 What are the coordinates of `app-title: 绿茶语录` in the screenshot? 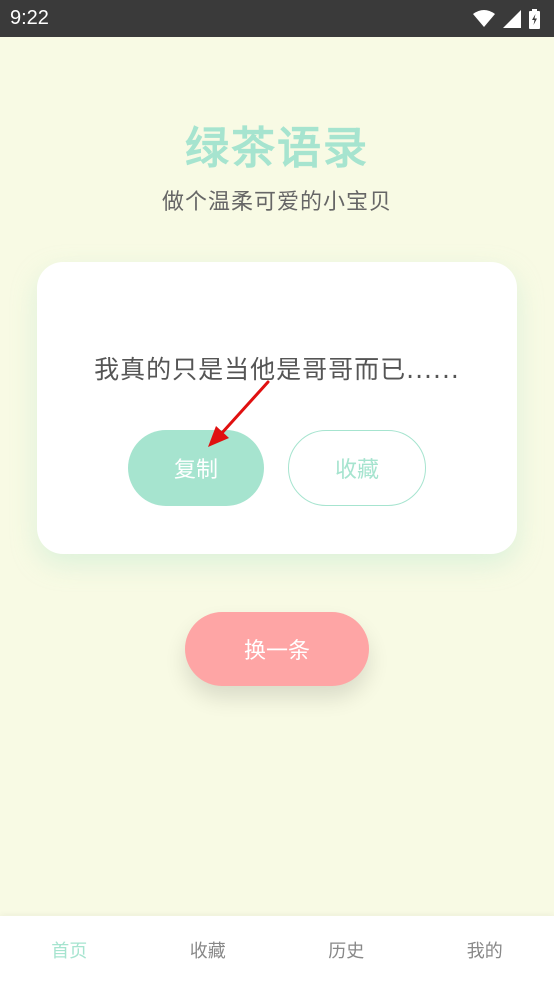 It's located at (277, 148).